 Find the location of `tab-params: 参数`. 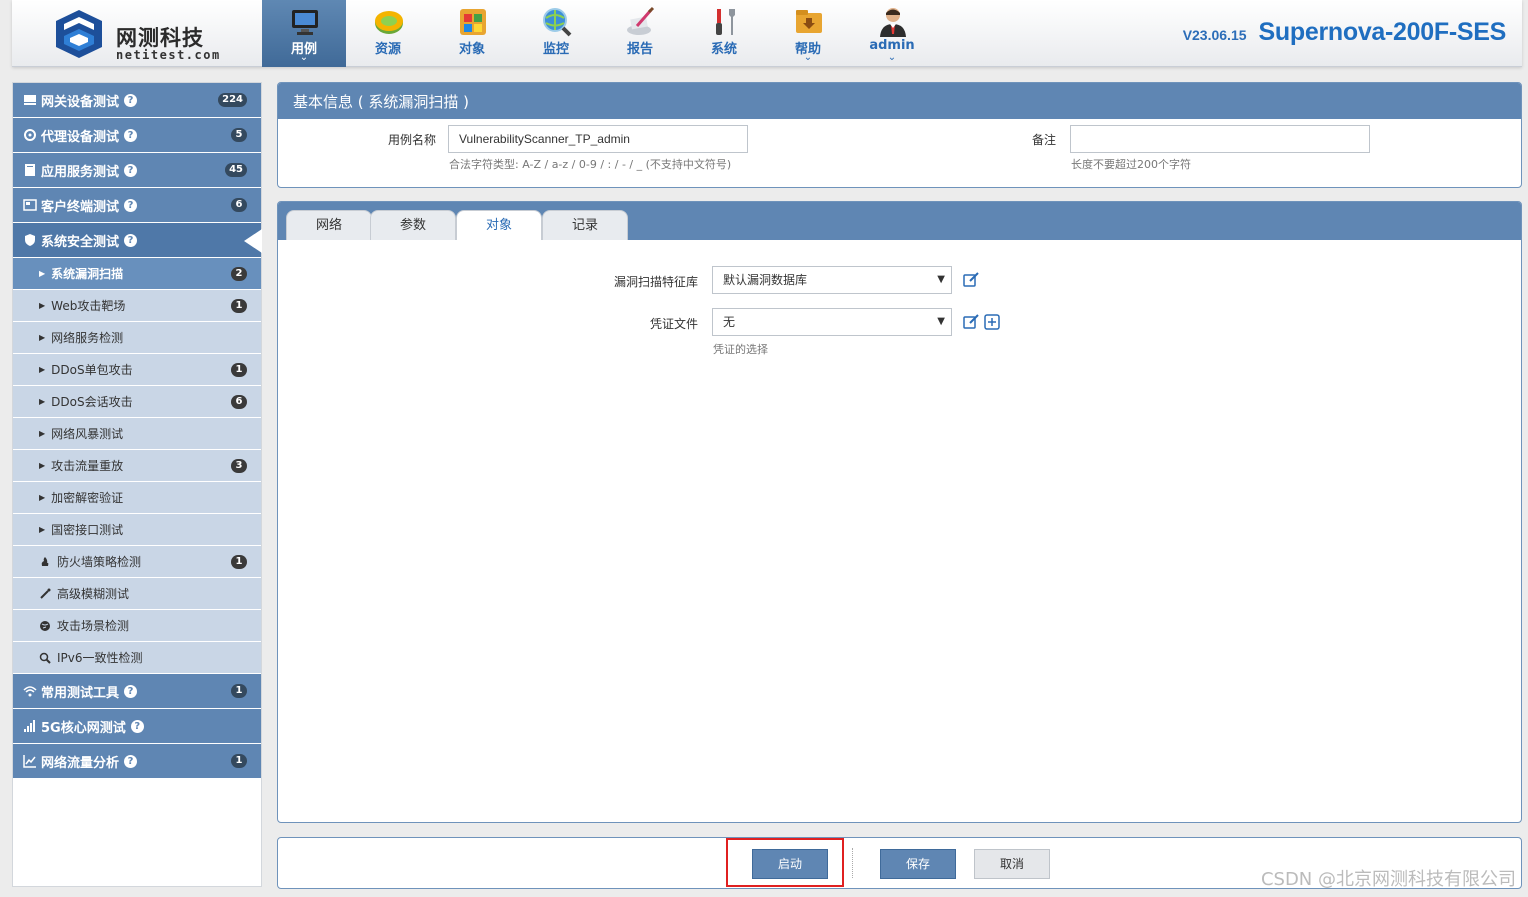

tab-params: 参数 is located at coordinates (413, 225).